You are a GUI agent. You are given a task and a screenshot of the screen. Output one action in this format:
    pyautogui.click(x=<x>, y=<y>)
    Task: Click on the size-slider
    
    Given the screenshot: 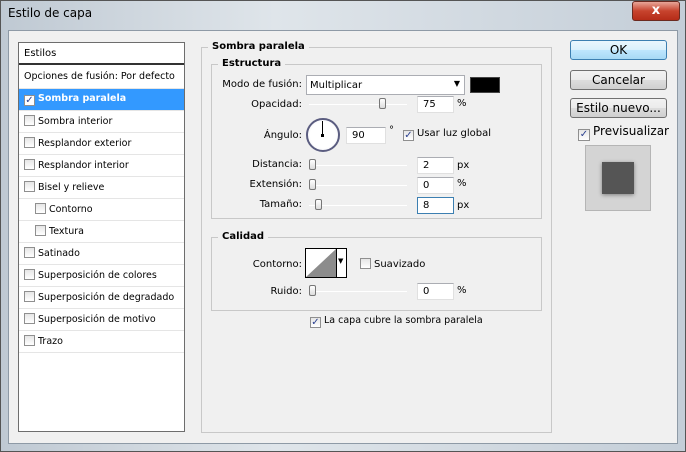 What is the action you would take?
    pyautogui.click(x=358, y=204)
    